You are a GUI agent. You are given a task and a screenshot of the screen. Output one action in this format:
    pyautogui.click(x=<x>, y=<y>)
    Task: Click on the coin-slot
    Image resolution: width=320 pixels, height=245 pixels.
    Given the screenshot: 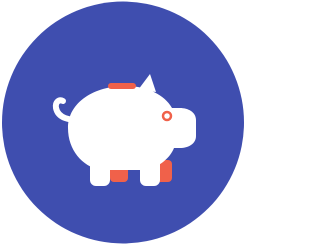 What is the action you would take?
    pyautogui.click(x=122, y=86)
    